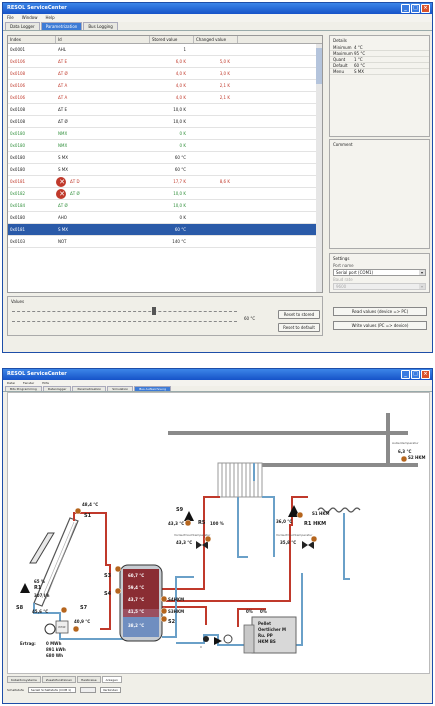 This screenshot has width=435, height=706. I want to click on tab-datenlogger: Datenlogger, so click(57, 388).